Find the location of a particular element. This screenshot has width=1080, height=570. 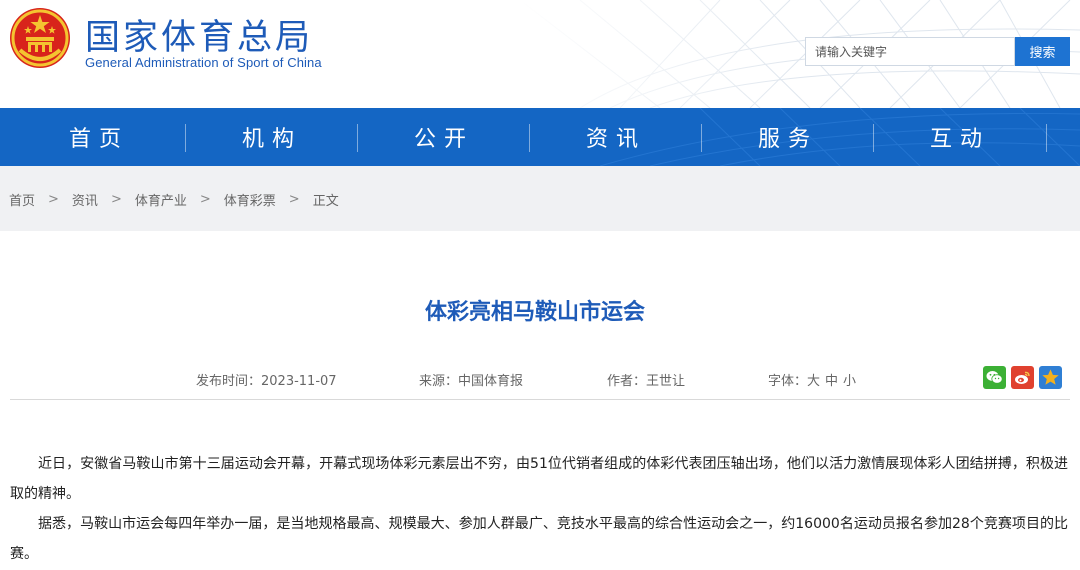

site-title-chinese: 国家体育总局 is located at coordinates (199, 34).